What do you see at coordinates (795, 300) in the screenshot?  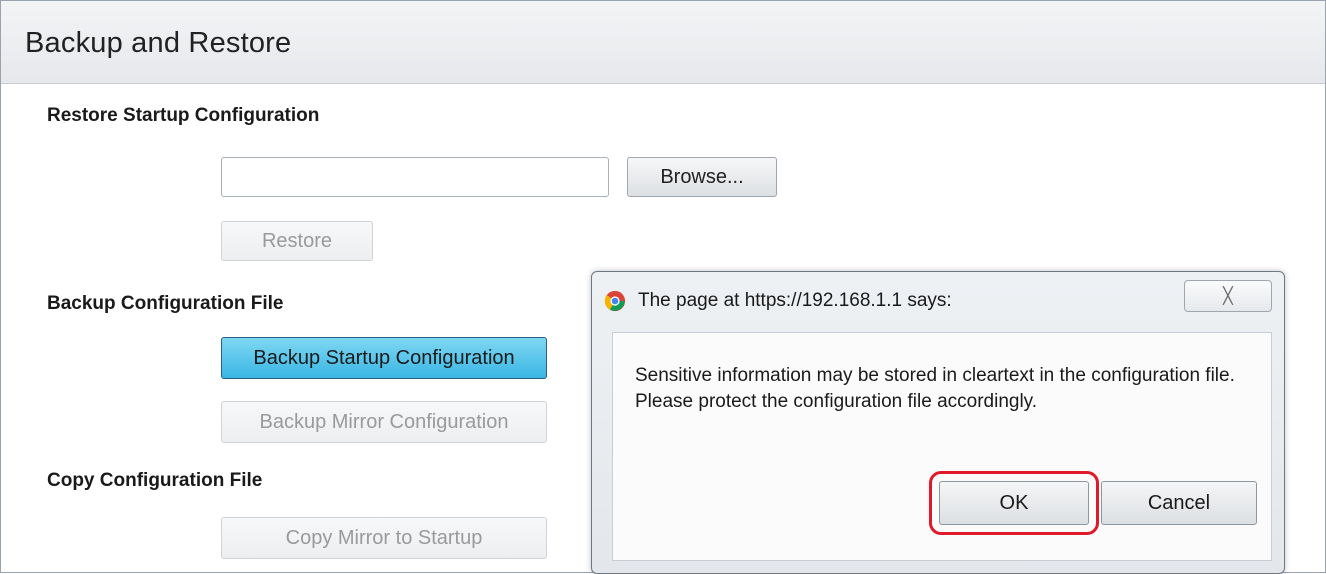 I see `dialog-title: The page at https://192.168.1.1 says:` at bounding box center [795, 300].